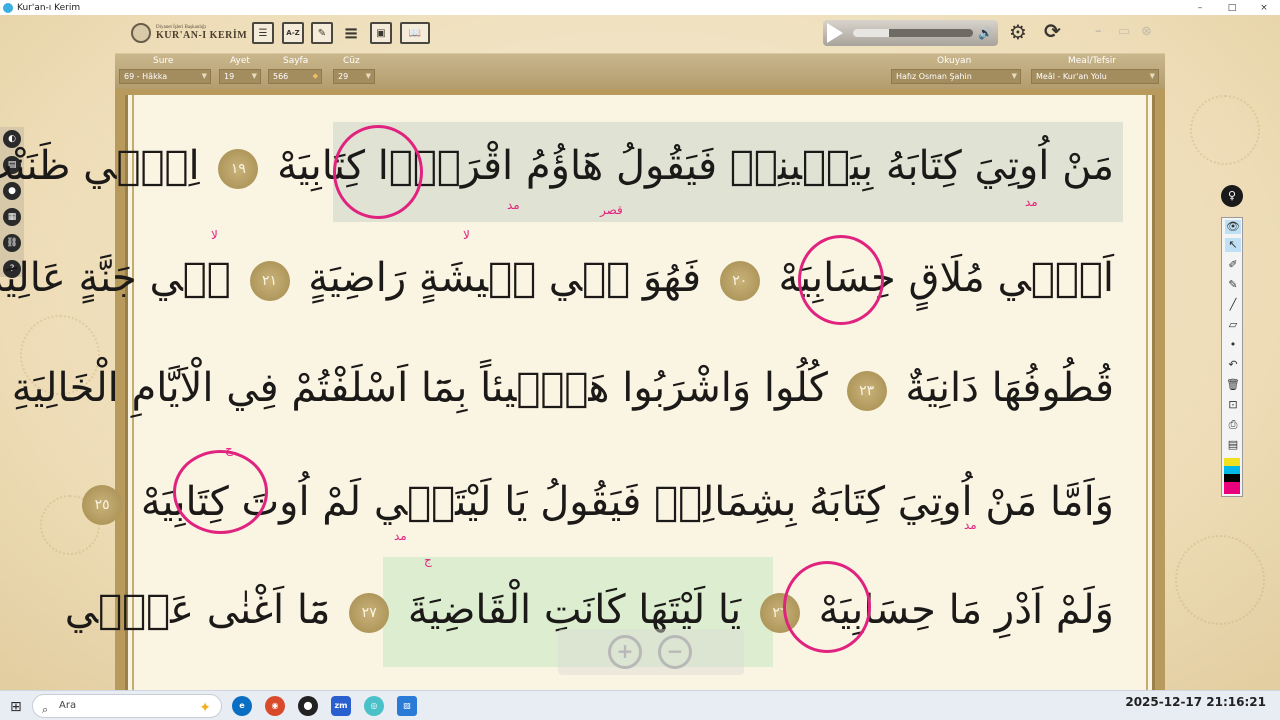 This screenshot has width=1280, height=720. Describe the element at coordinates (428, 560) in the screenshot. I see `jim-mark: ج` at that location.